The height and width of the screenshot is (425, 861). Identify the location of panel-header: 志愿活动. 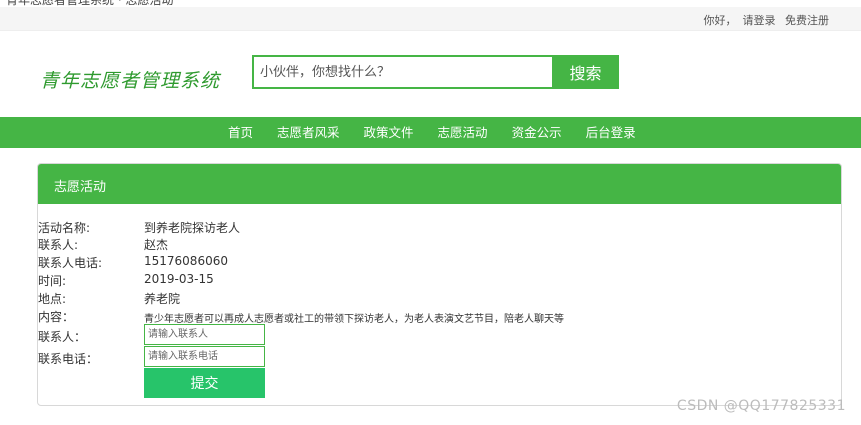
(439, 184).